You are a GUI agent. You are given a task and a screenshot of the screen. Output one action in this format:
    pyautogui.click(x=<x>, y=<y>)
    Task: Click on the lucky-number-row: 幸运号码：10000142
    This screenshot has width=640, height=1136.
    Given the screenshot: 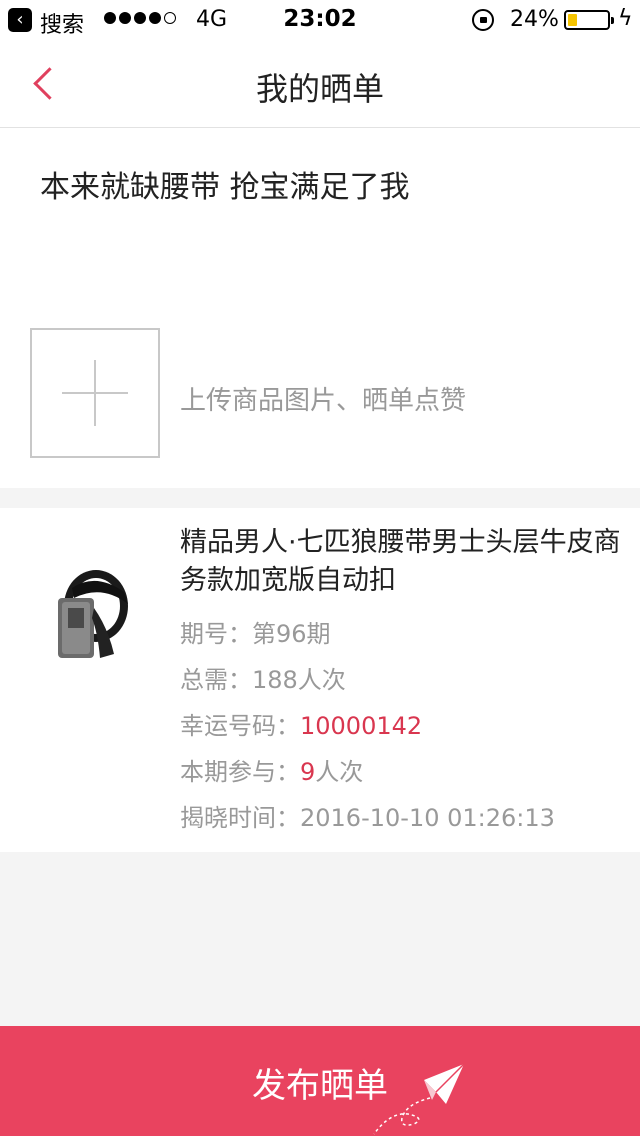 What is the action you would take?
    pyautogui.click(x=301, y=723)
    